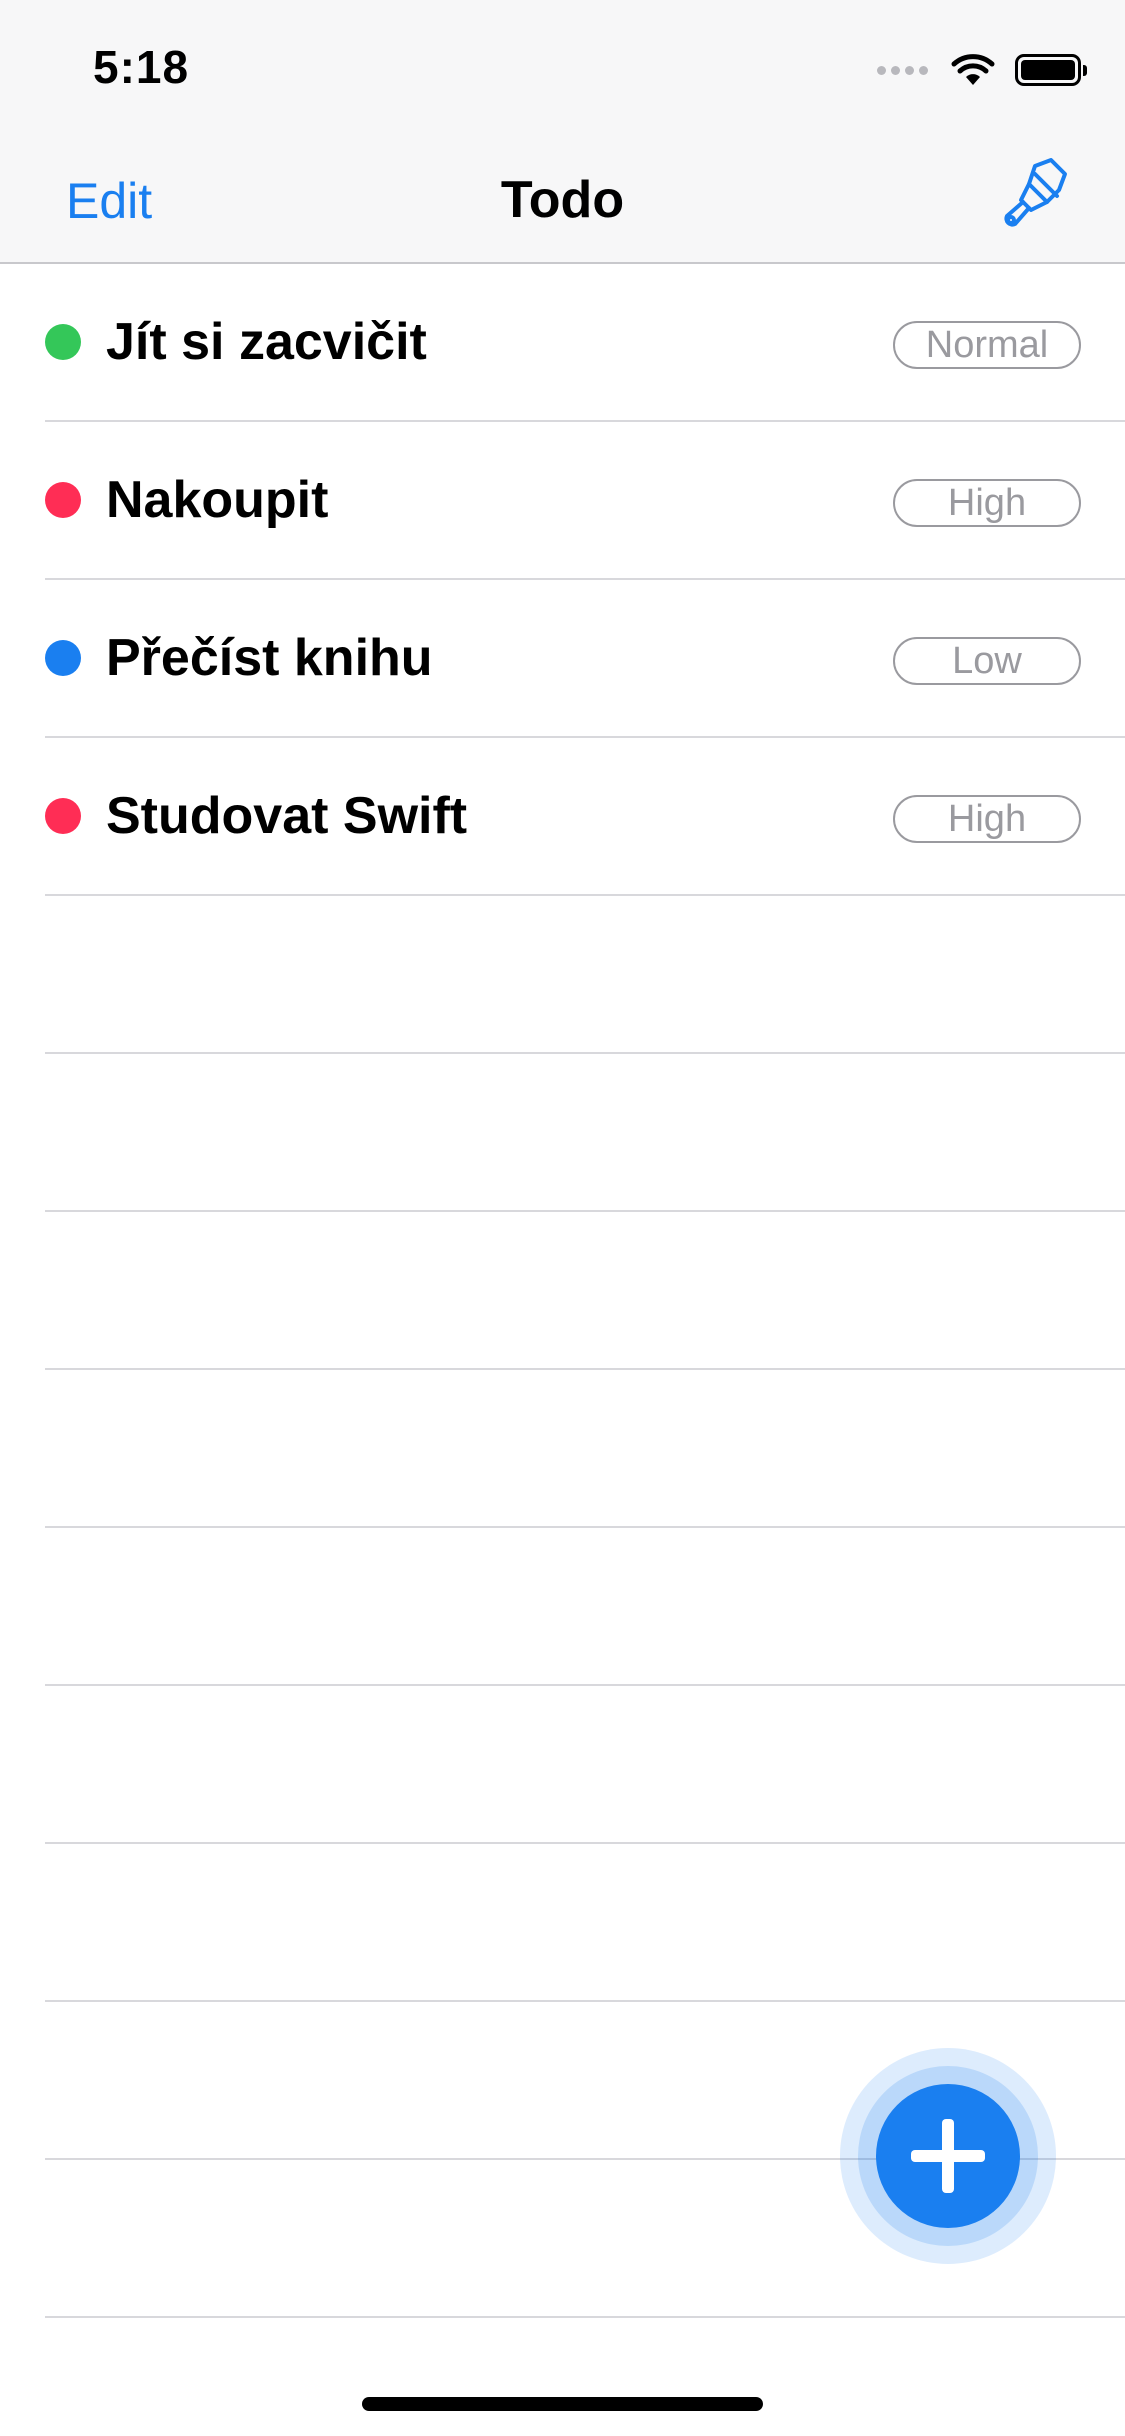  Describe the element at coordinates (987, 661) in the screenshot. I see `priority-badge: Low` at that location.